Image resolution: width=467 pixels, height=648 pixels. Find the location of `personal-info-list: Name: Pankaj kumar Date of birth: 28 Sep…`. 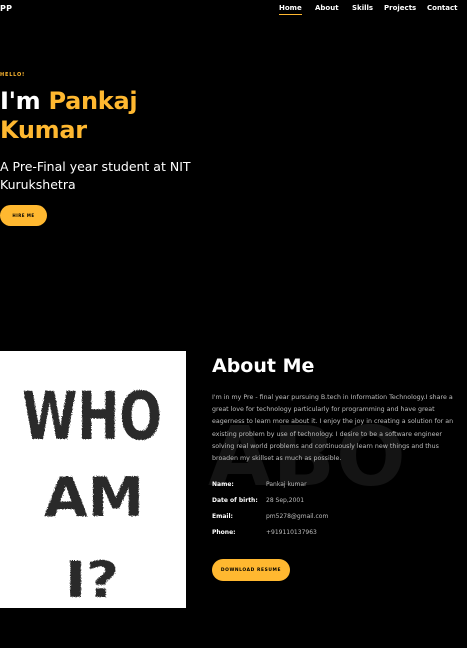

personal-info-list: Name: Pankaj kumar Date of birth: 28 Sep… is located at coordinates (287, 513).